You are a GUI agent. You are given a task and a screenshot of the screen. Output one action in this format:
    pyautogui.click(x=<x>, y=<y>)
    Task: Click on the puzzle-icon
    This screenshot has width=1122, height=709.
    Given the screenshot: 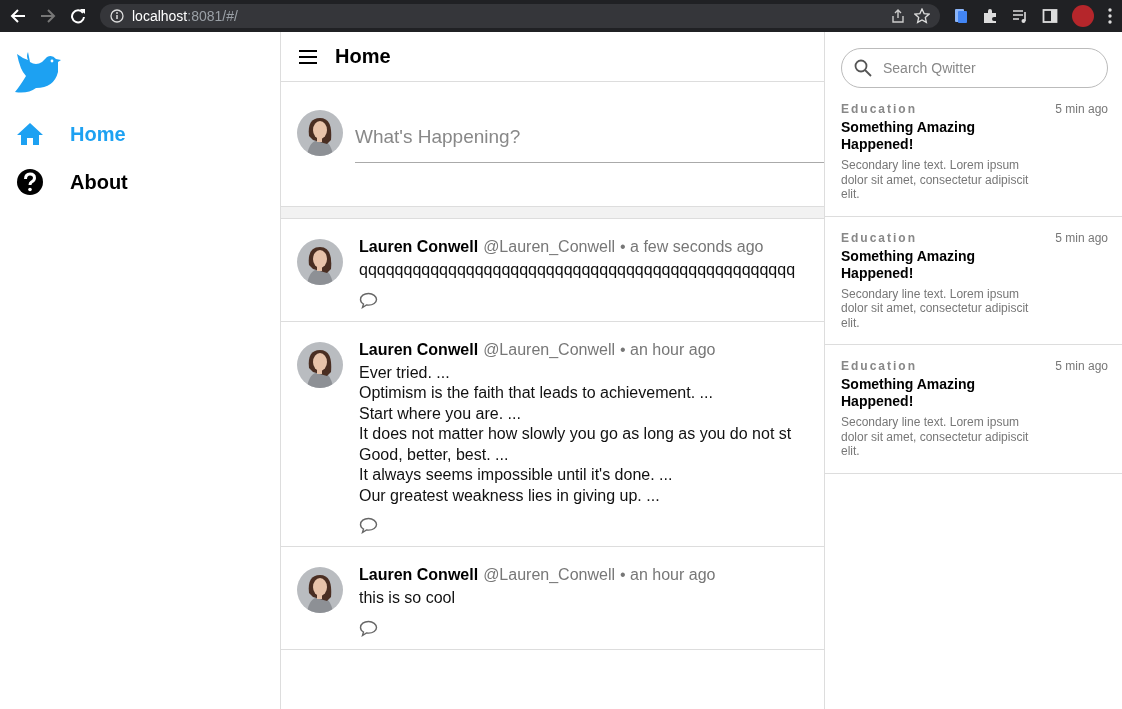 What is the action you would take?
    pyautogui.click(x=990, y=16)
    